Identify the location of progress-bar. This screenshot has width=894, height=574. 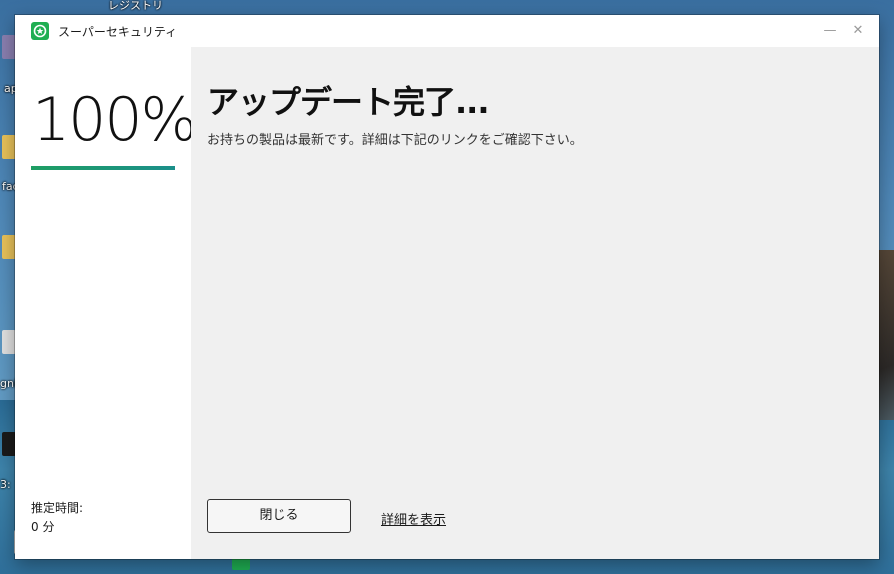
(103, 168).